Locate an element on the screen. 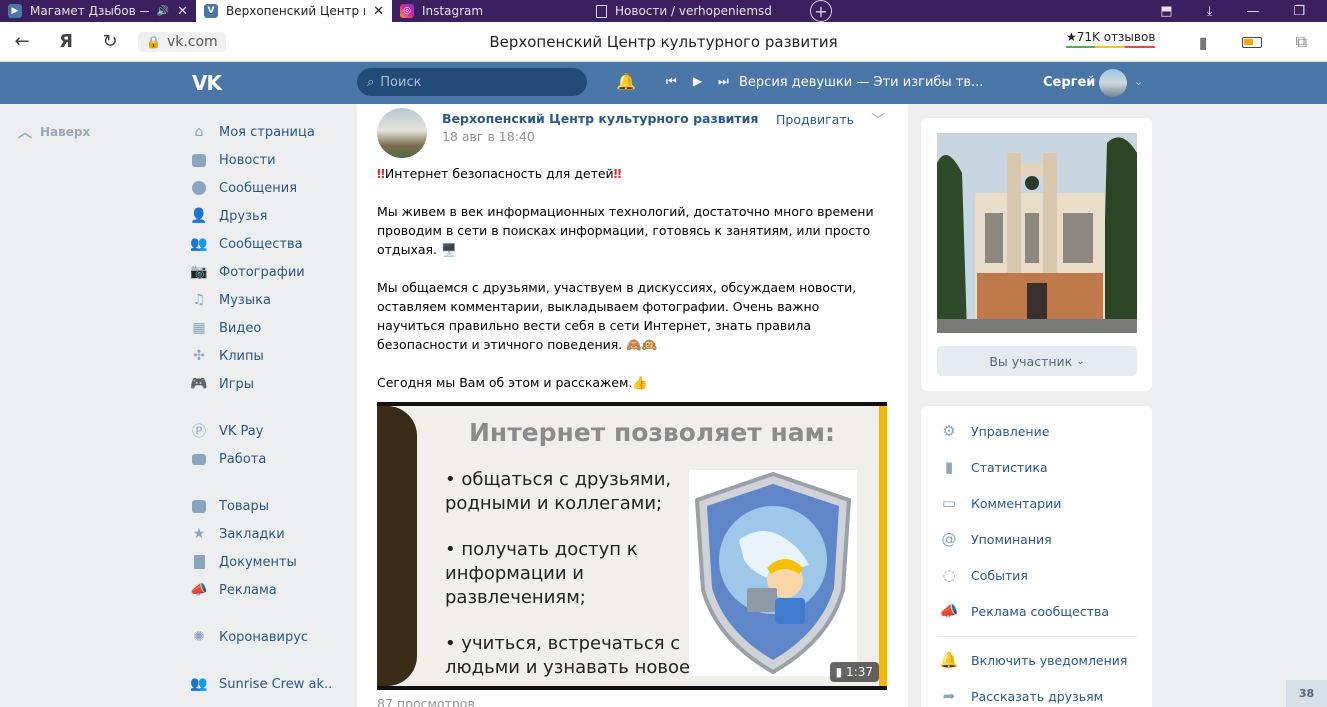 The width and height of the screenshot is (1327, 707). previous-track-icon: ⏮ is located at coordinates (671, 81).